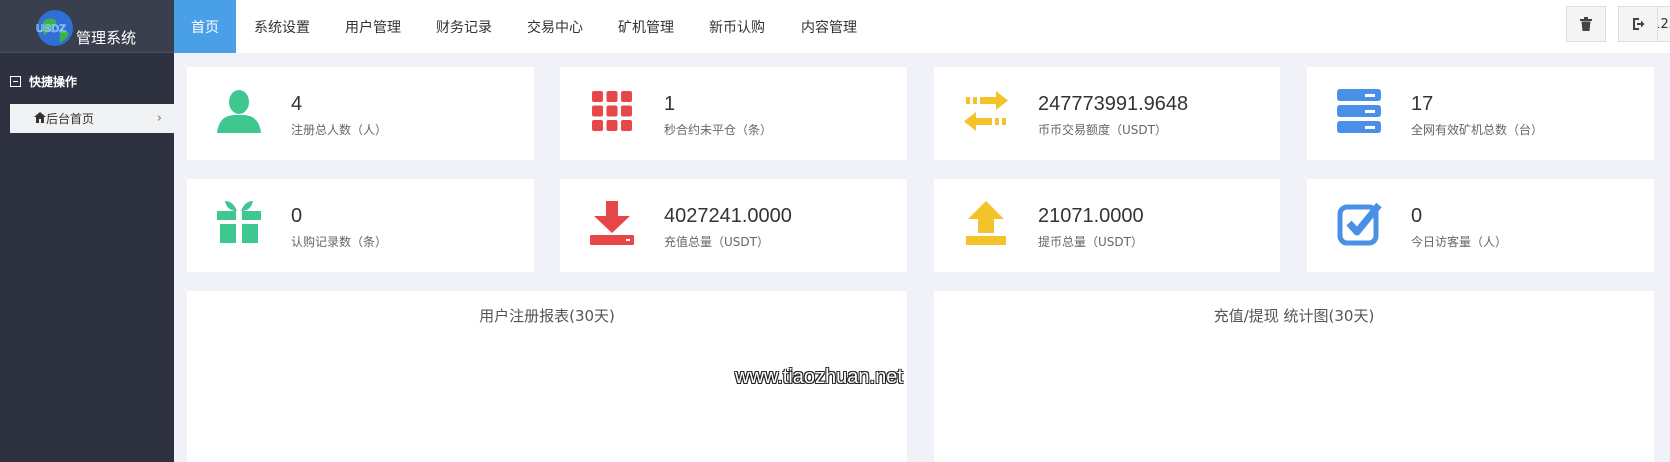  I want to click on globe-logo-icon: USDZ, so click(54, 28).